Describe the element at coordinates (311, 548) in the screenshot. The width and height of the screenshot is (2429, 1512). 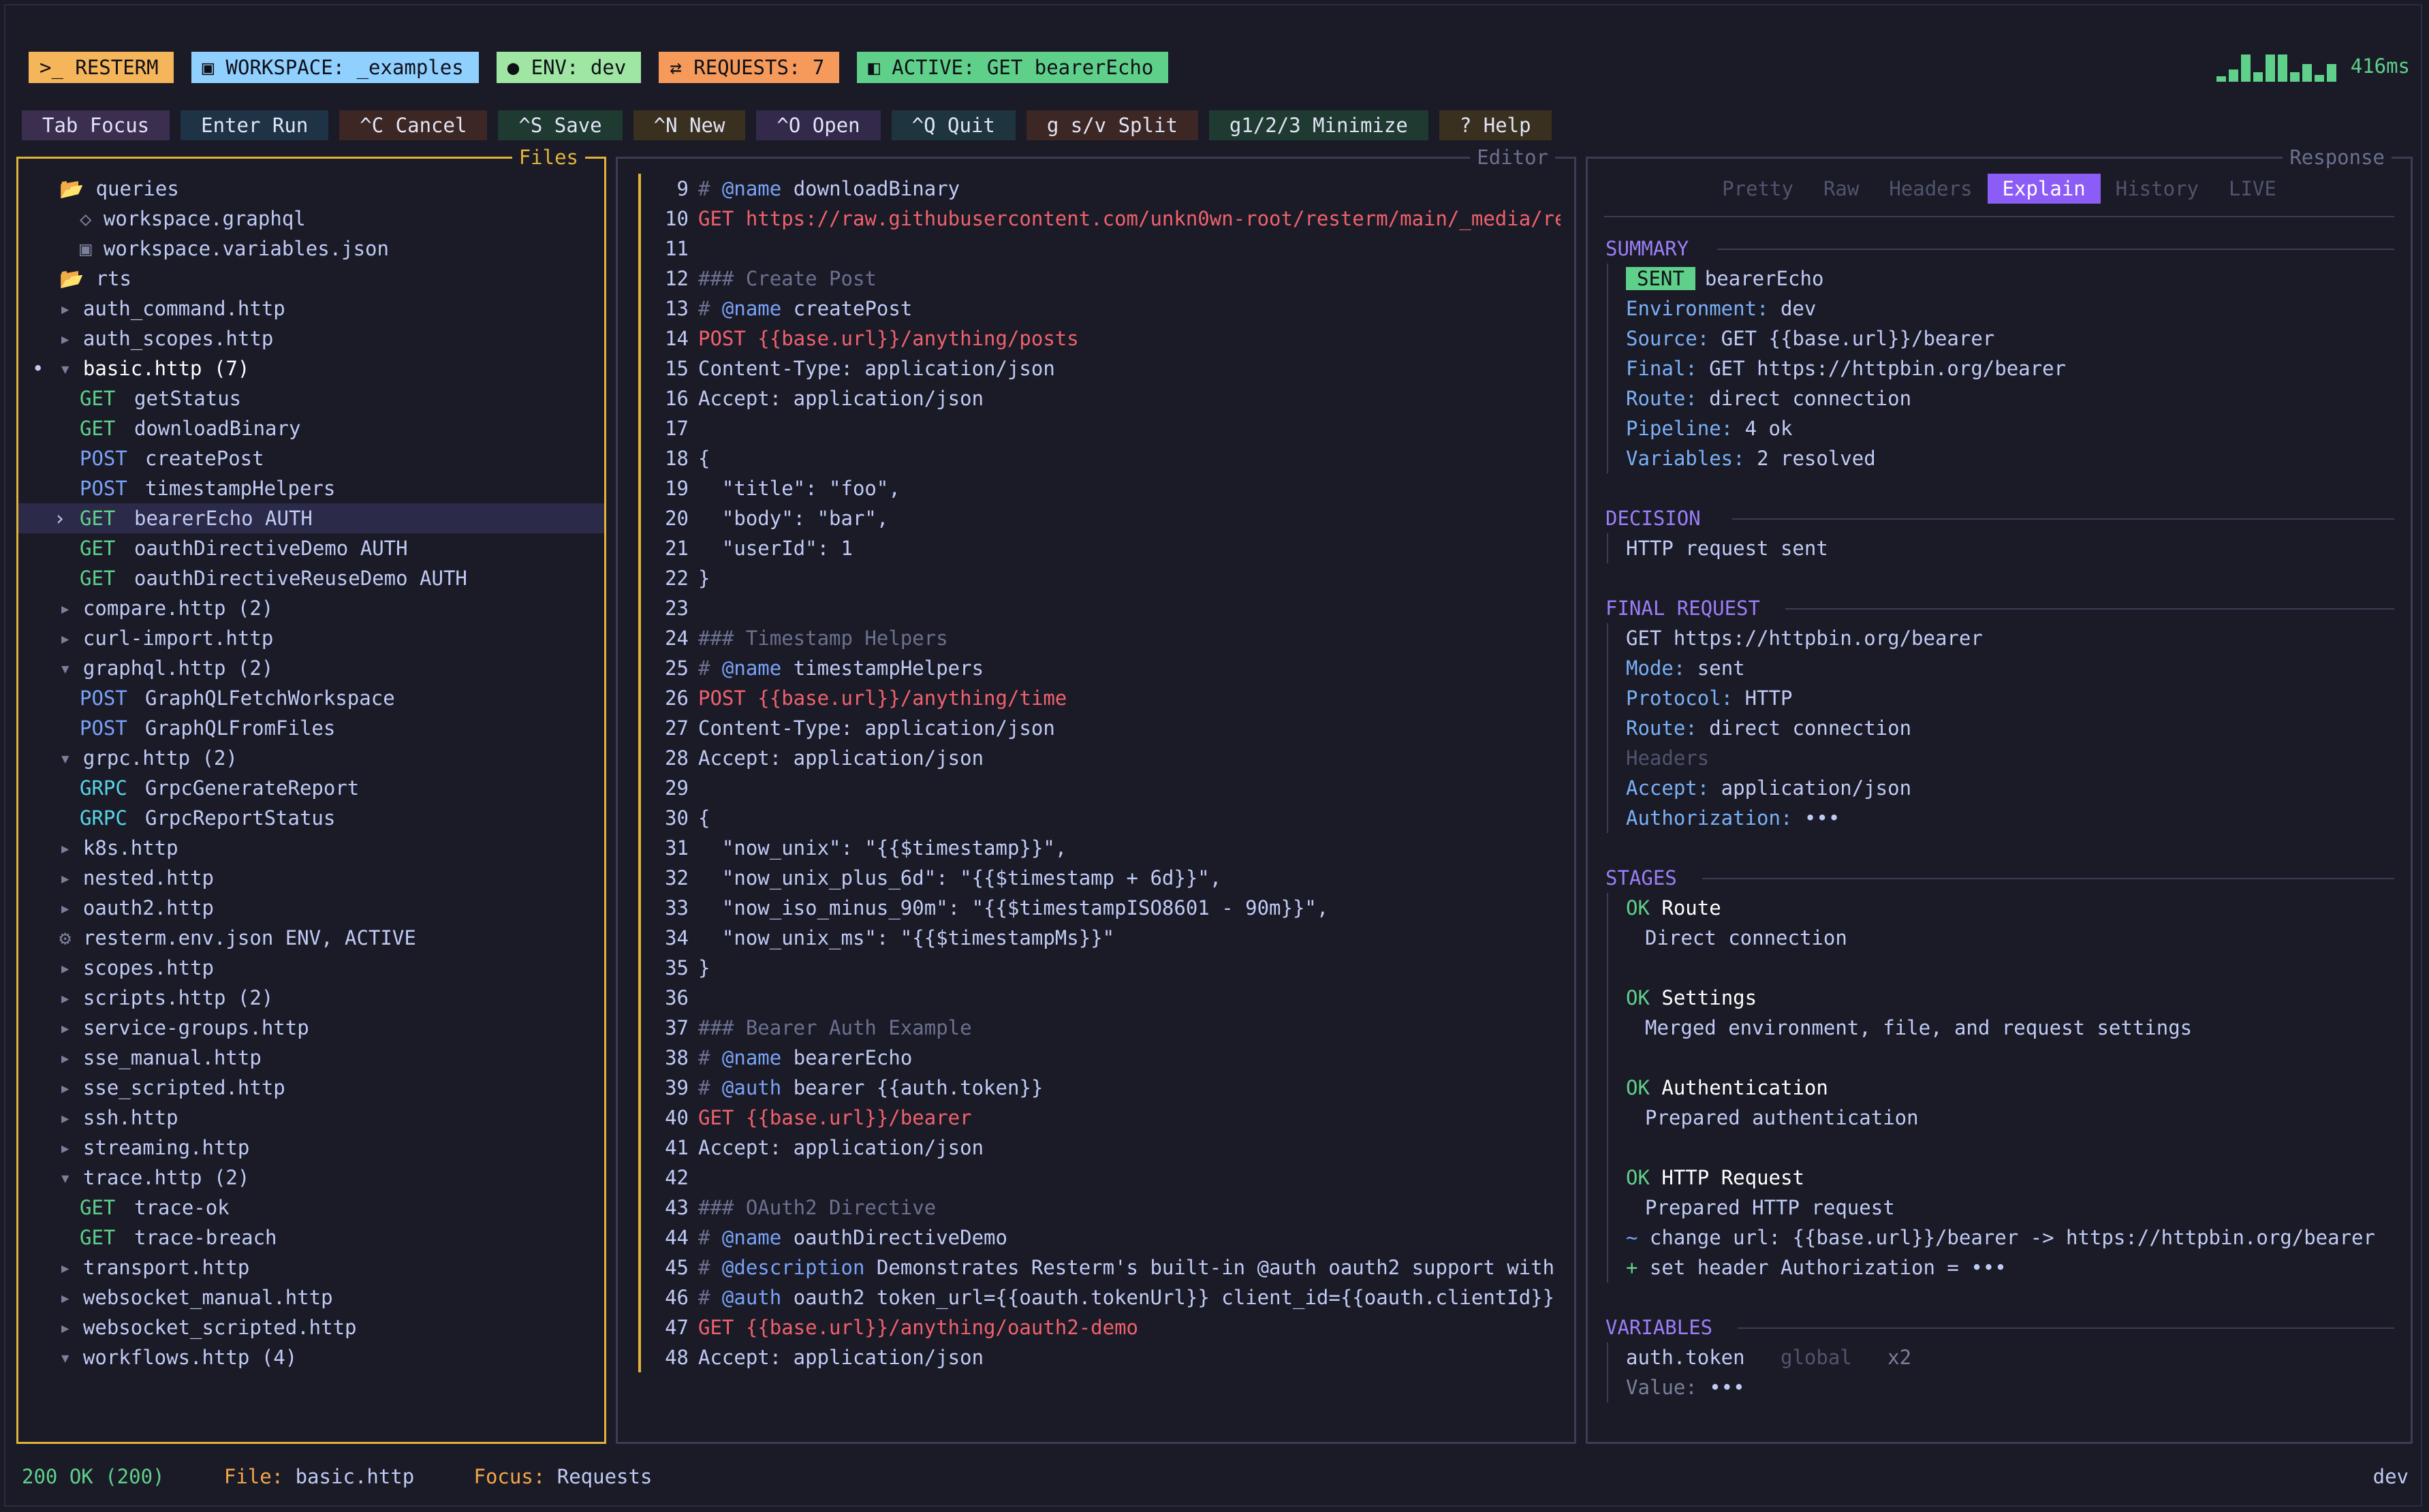
I see `request-item: GET oauthDirectiveDemo AUTH` at that location.